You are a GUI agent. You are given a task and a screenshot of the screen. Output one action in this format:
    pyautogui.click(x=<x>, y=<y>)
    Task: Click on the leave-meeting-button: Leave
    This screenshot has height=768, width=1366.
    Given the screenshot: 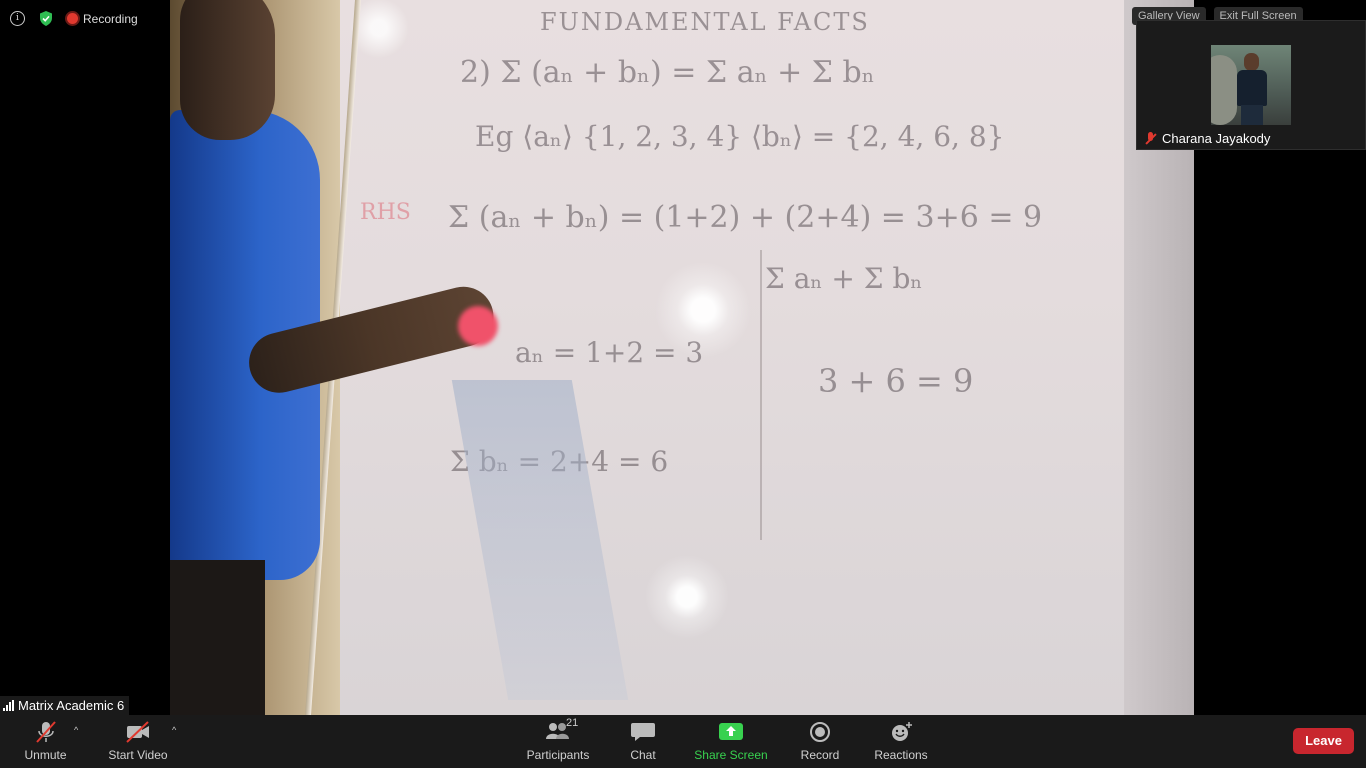 What is the action you would take?
    pyautogui.click(x=1323, y=741)
    